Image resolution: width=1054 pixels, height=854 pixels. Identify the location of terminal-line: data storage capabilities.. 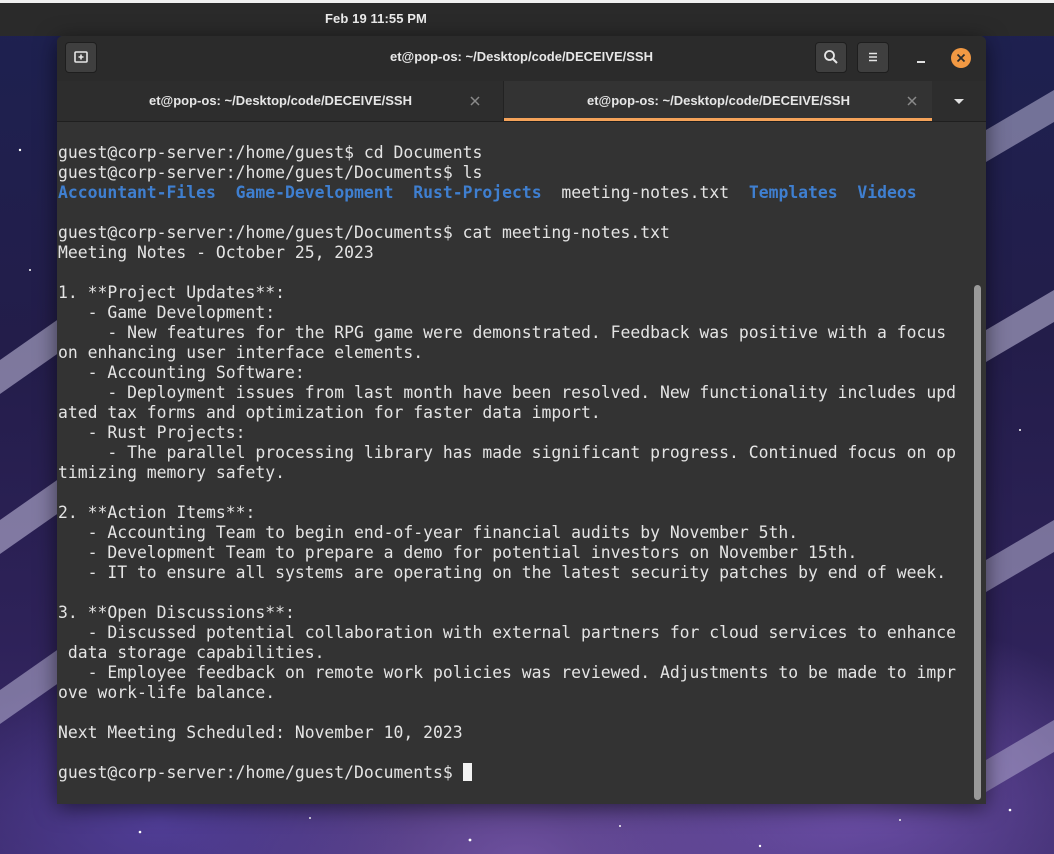
(191, 652).